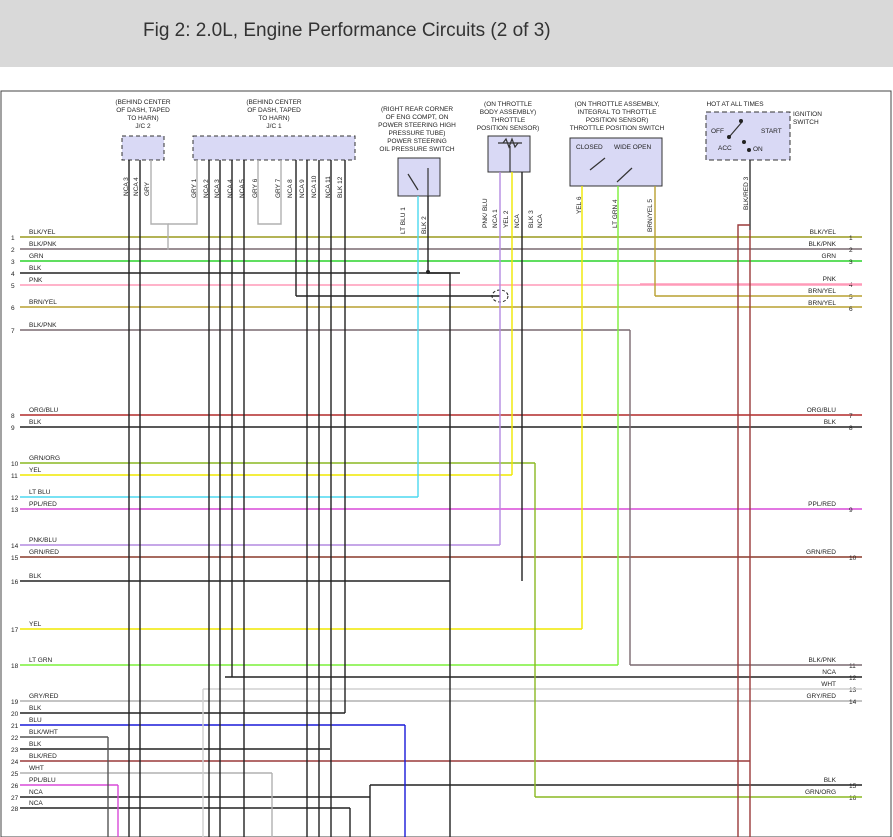 This screenshot has width=893, height=837. Describe the element at coordinates (13, 238) in the screenshot. I see `row-number: 1` at that location.